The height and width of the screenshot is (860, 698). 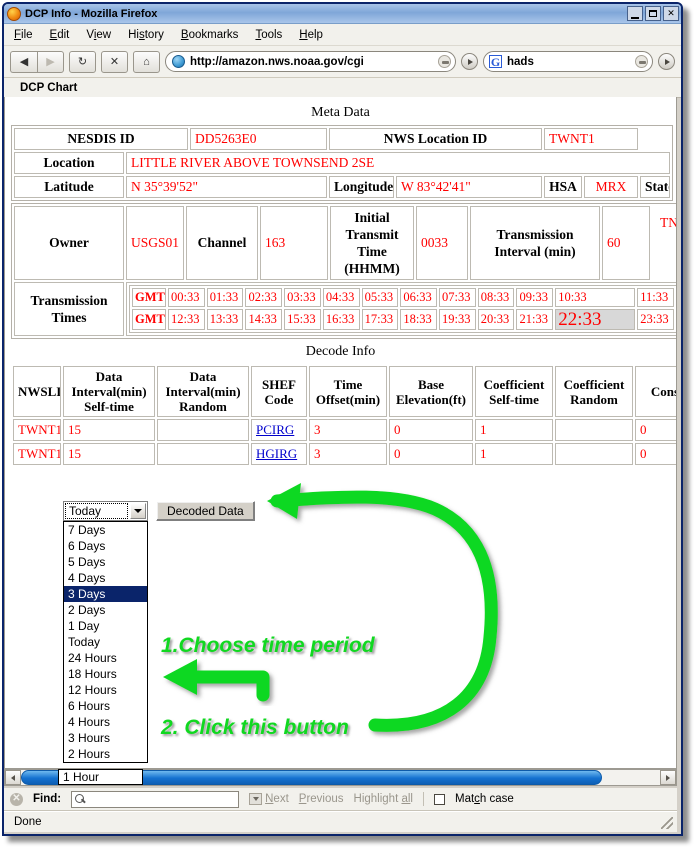 What do you see at coordinates (105, 626) in the screenshot?
I see `dropdown-option: 1 Day` at bounding box center [105, 626].